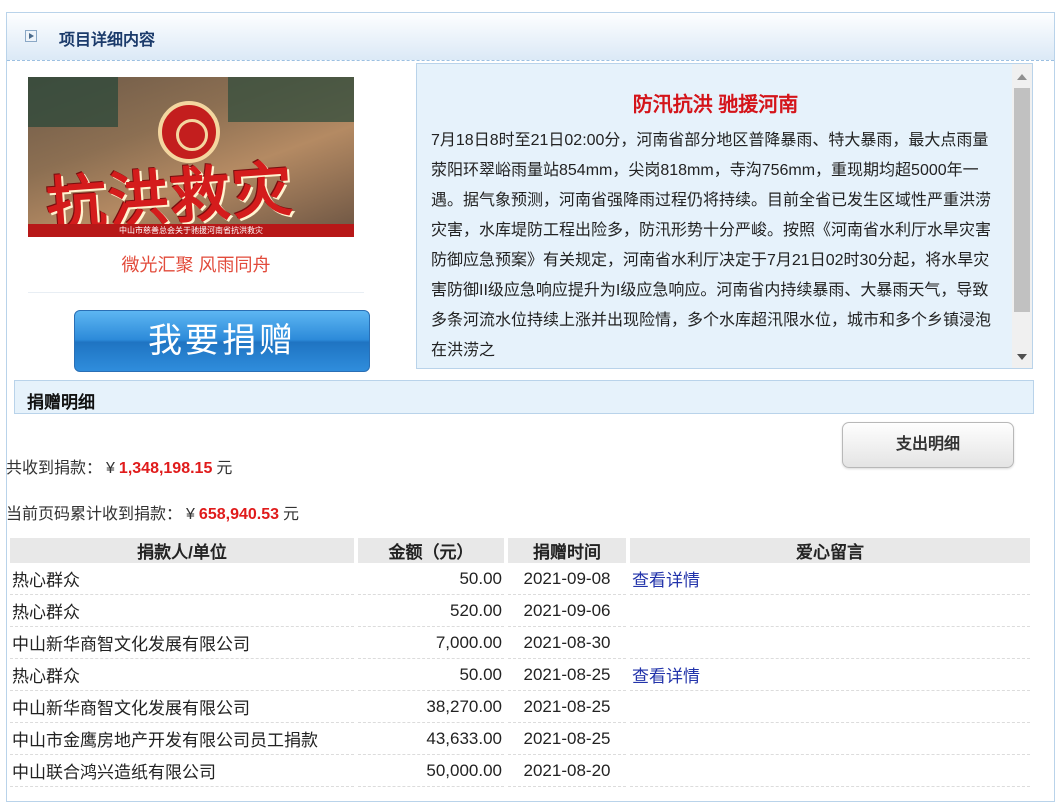 The width and height of the screenshot is (1063, 802). I want to click on date-cell: 2021-08-20, so click(567, 771).